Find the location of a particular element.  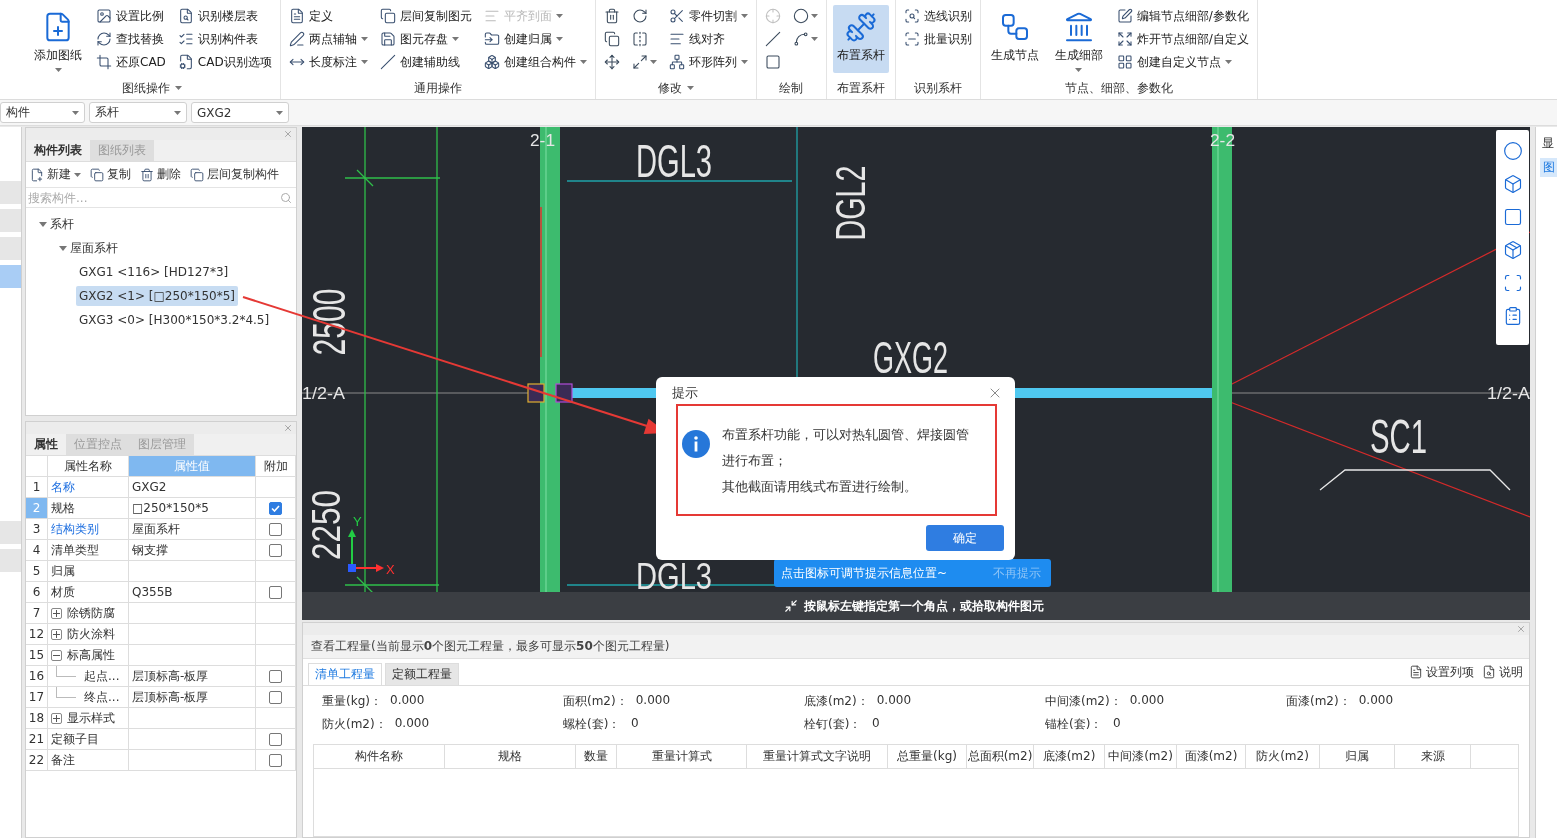

property-name: 备注 is located at coordinates (88, 760).